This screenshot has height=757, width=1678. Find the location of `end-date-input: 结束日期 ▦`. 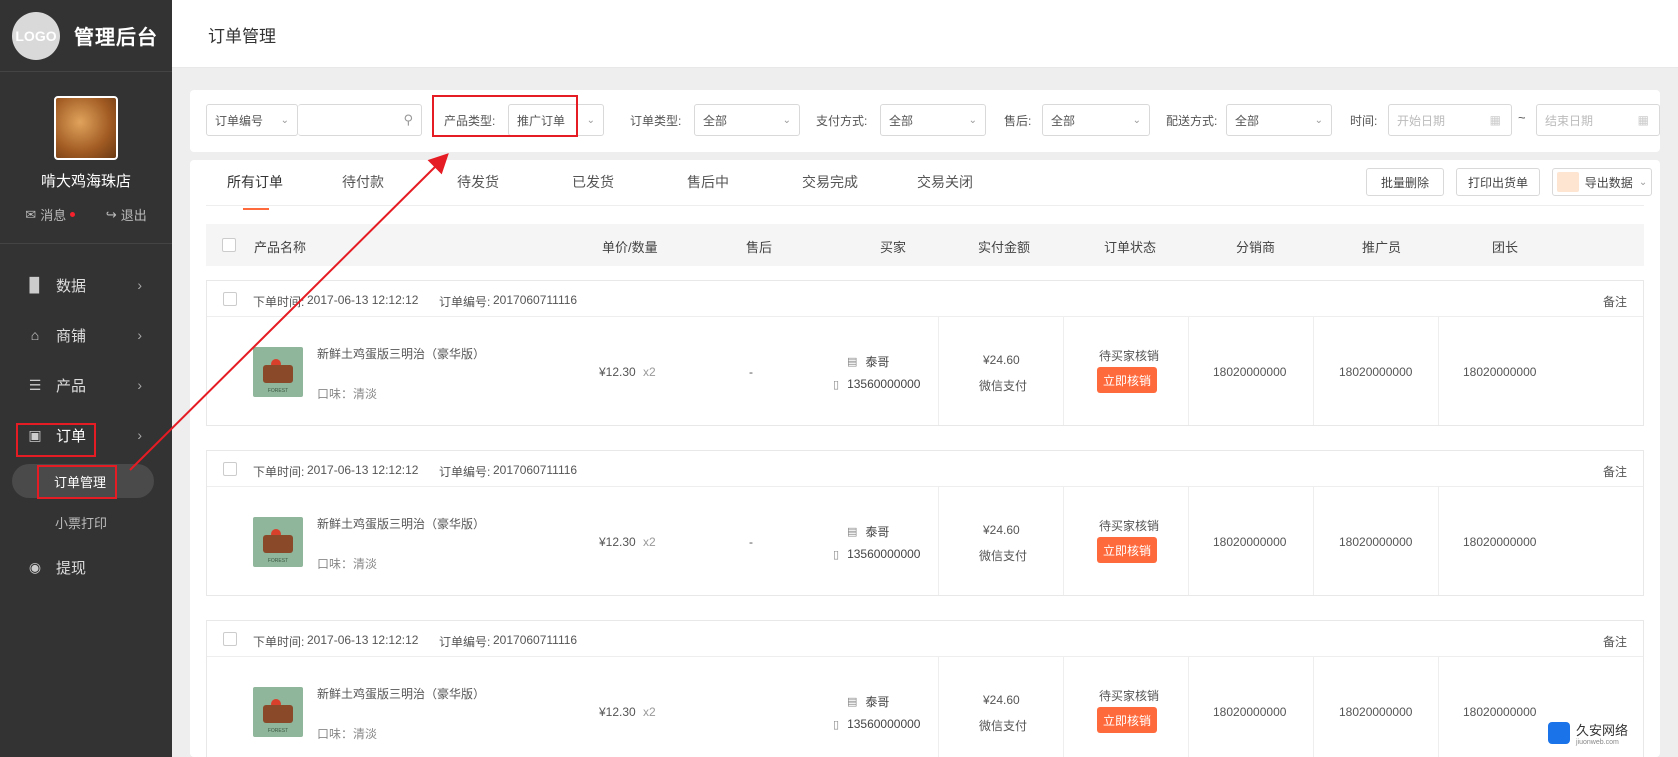

end-date-input: 结束日期 ▦ is located at coordinates (1598, 120).